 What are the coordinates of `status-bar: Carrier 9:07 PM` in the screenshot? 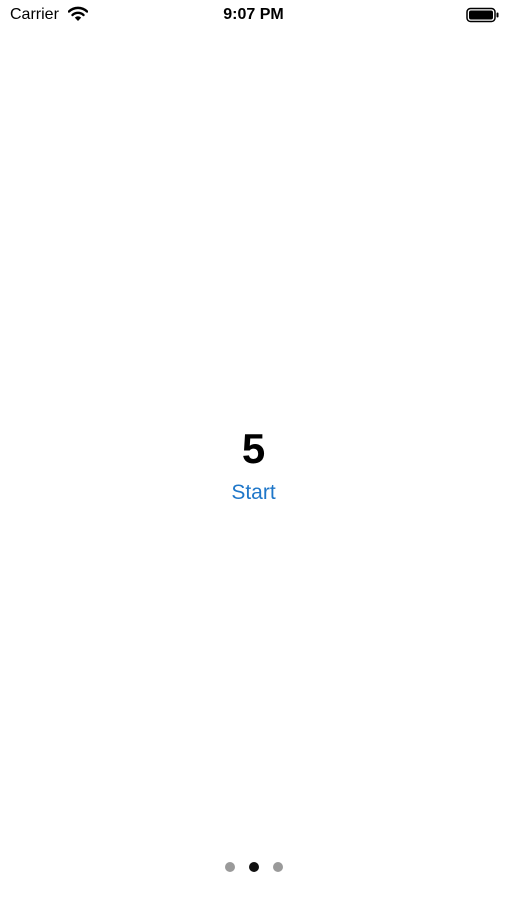 It's located at (253, 15).